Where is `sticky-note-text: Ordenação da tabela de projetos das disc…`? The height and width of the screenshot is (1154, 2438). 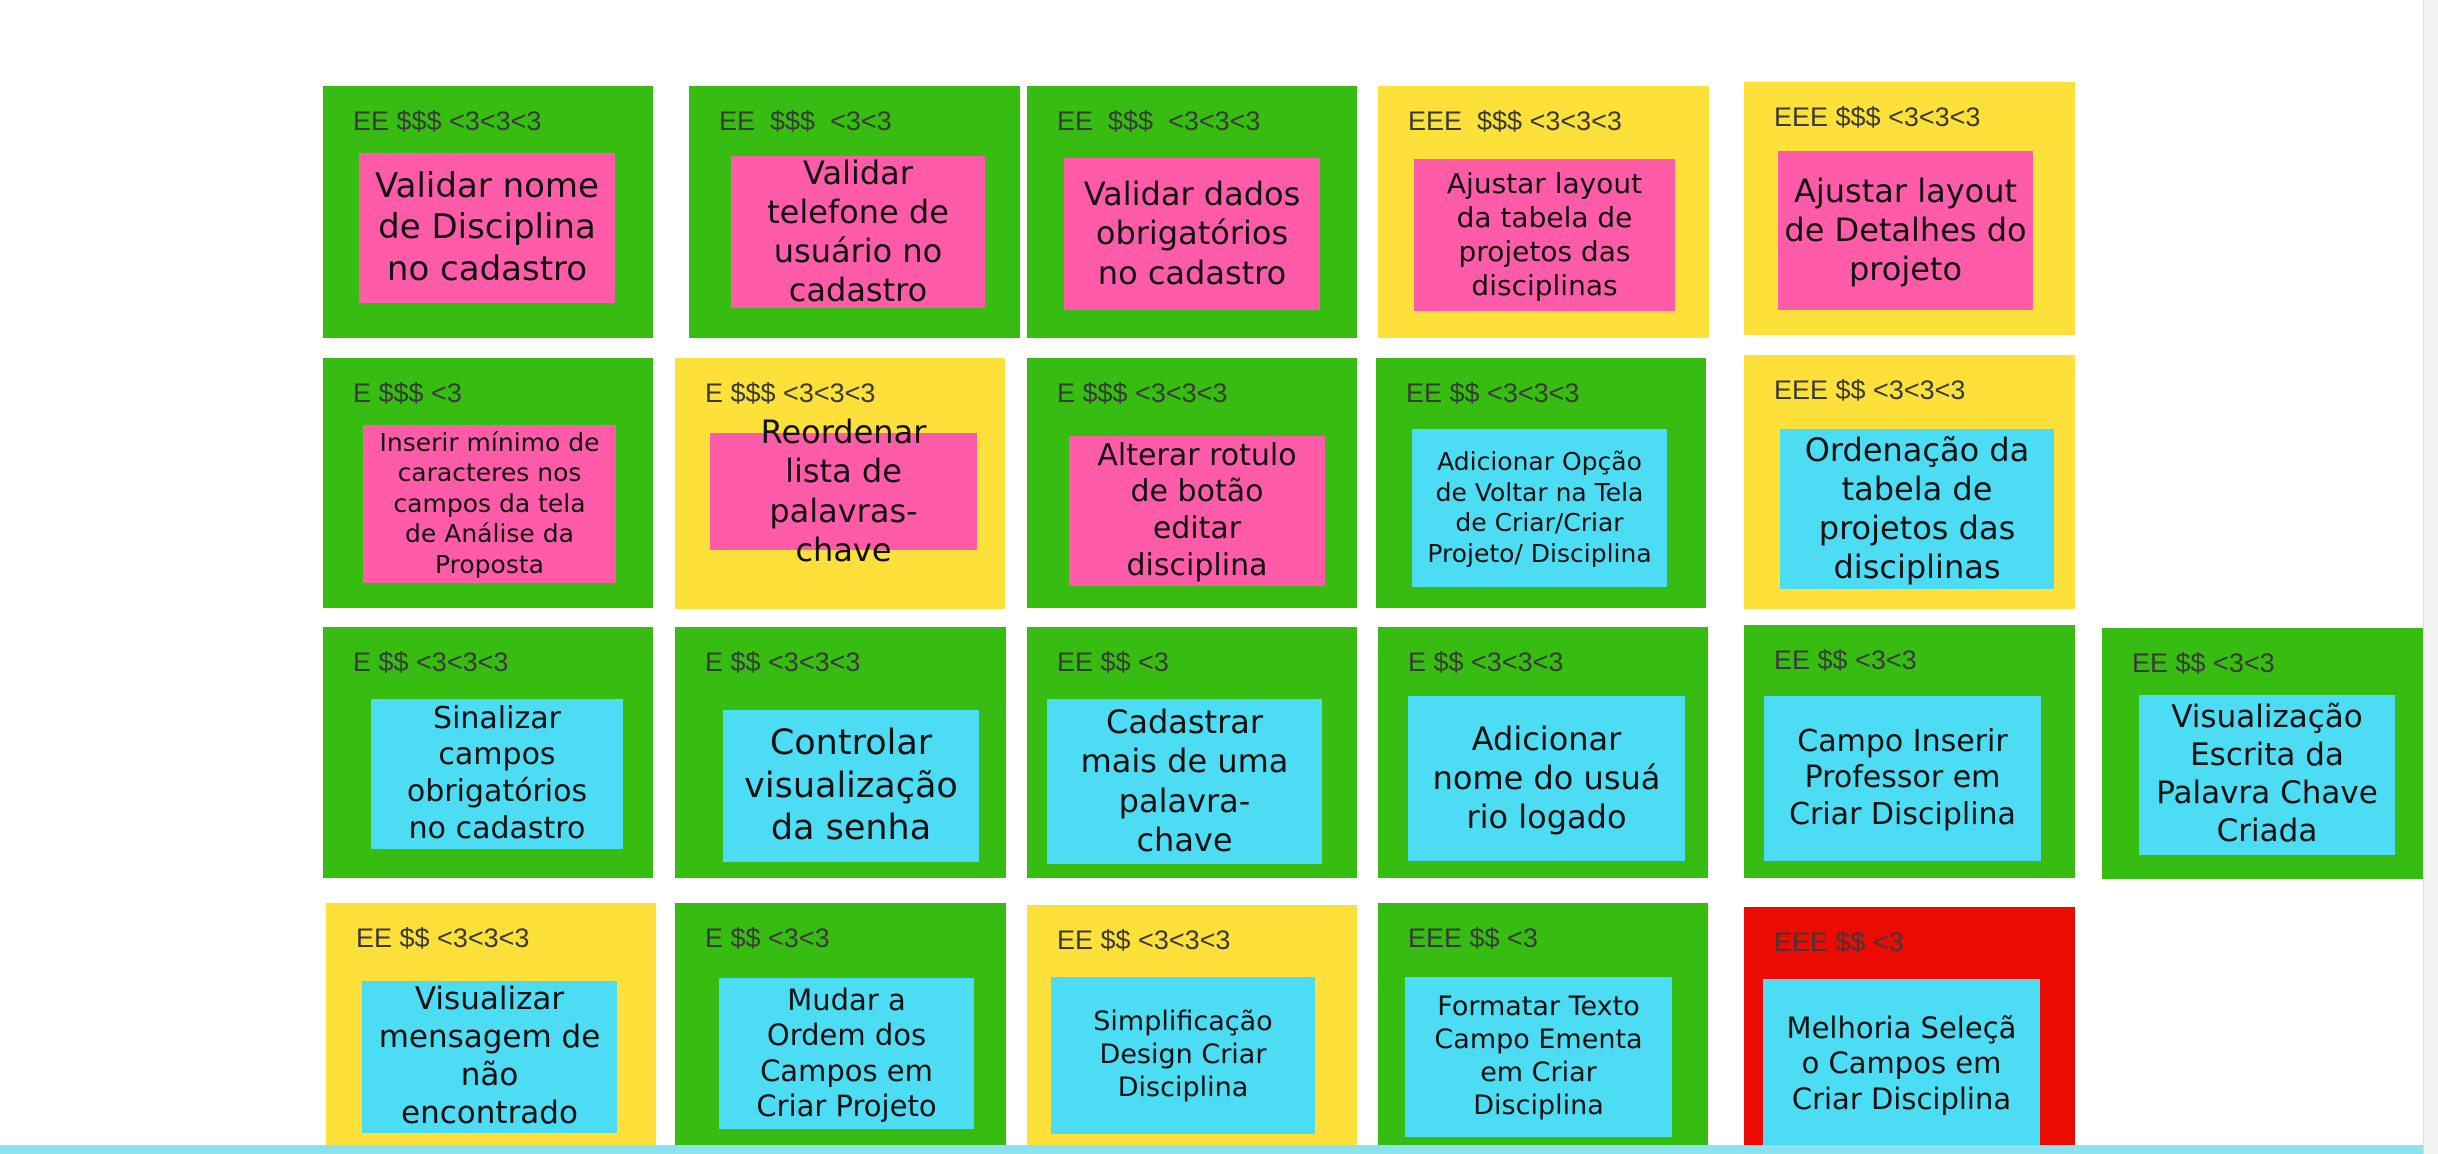 sticky-note-text: Ordenação da tabela de projetos das disc… is located at coordinates (1917, 508).